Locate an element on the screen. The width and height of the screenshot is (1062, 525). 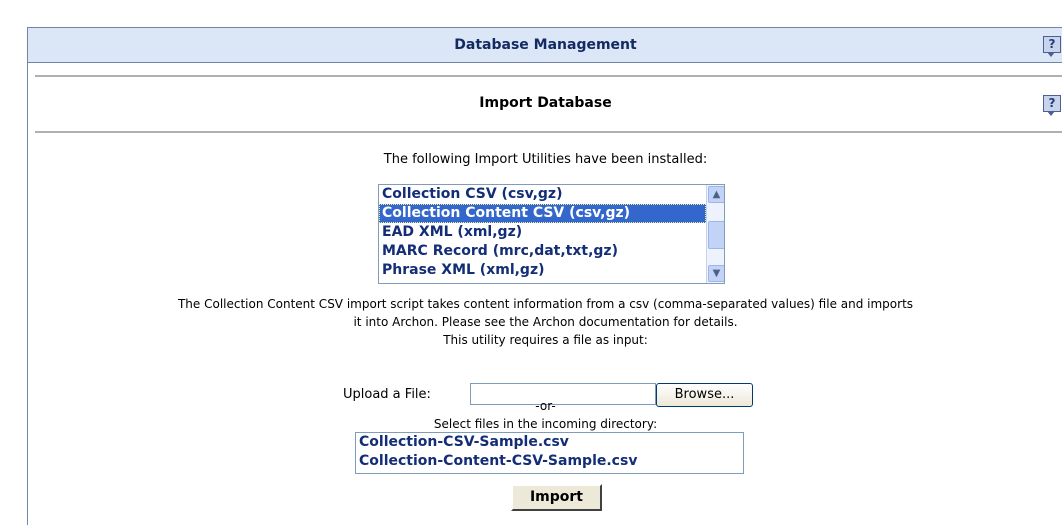
scroll-down-icon: ▼ is located at coordinates (716, 273).